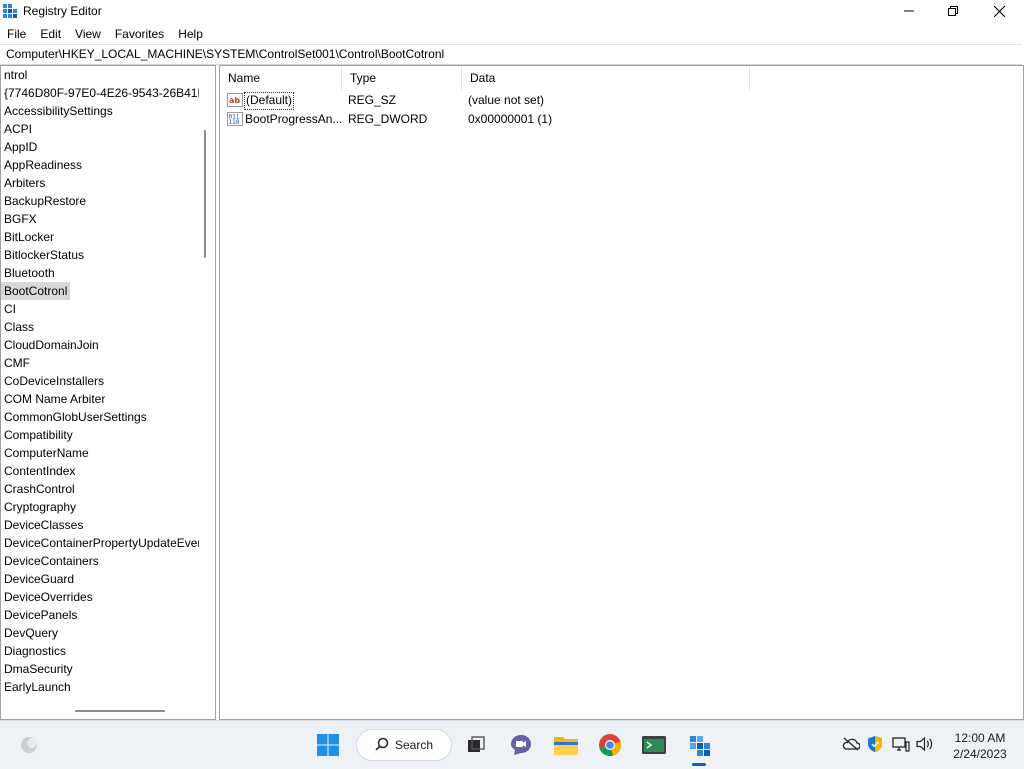  I want to click on menu-bar: File Edit View Favorites Help, so click(105, 33).